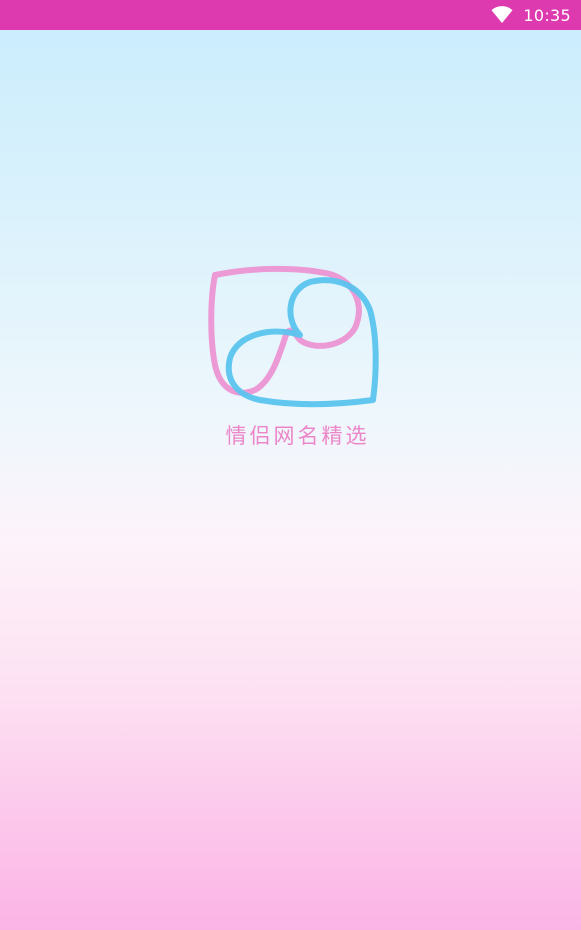 The height and width of the screenshot is (930, 581). Describe the element at coordinates (293, 336) in the screenshot. I see `double-heart-logo-icon` at that location.